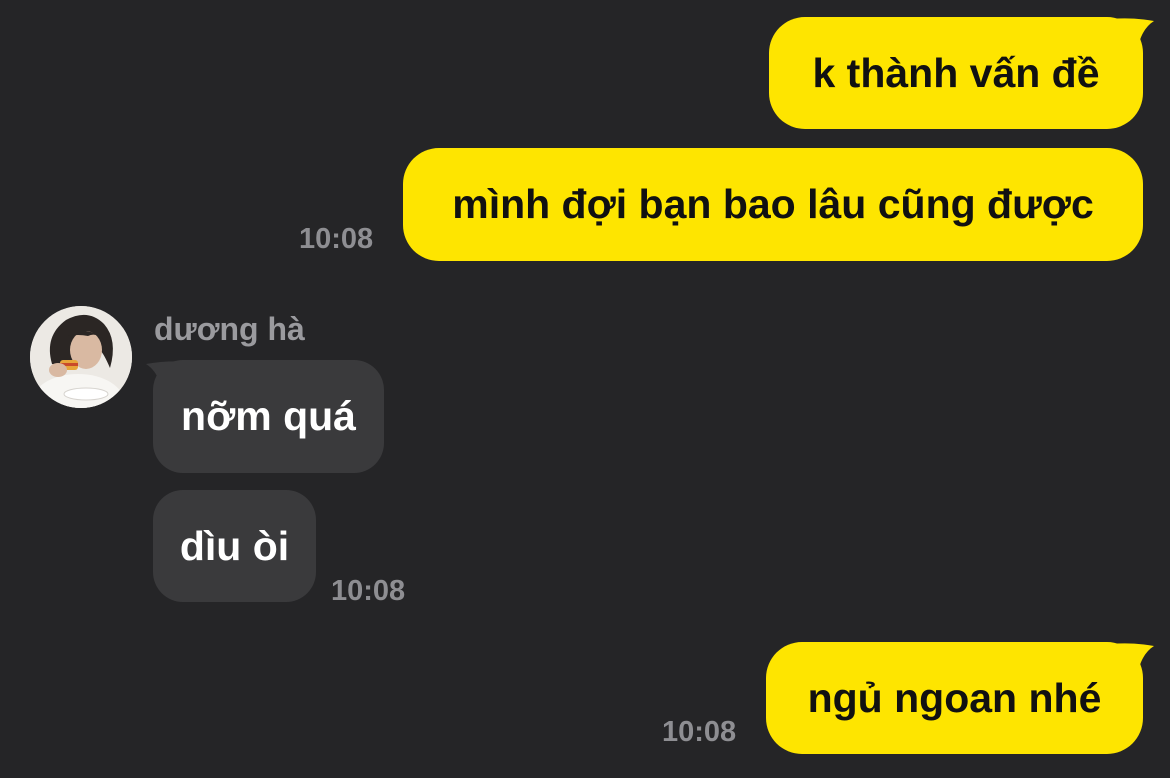 The image size is (1170, 778). What do you see at coordinates (268, 416) in the screenshot?
I see `message-text: nỡm quá` at bounding box center [268, 416].